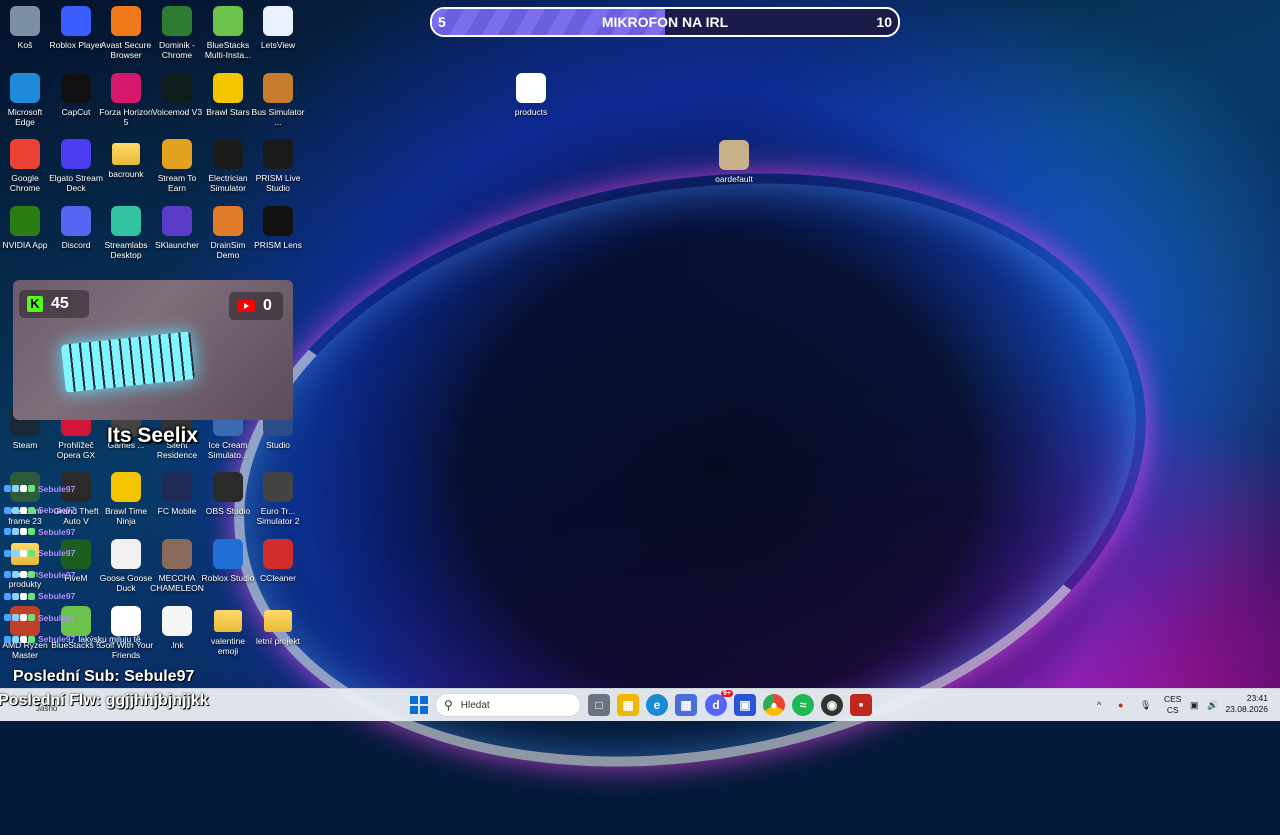  What do you see at coordinates (126, 233) in the screenshot?
I see `desktop-icon: Streamlabs Desktop` at bounding box center [126, 233].